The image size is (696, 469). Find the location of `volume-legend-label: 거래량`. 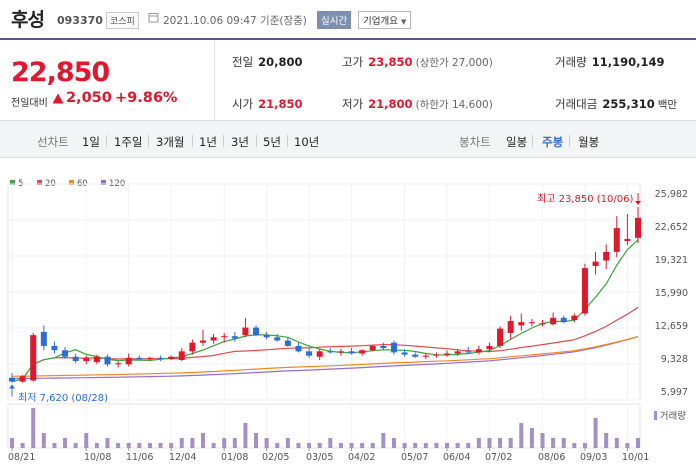

volume-legend-label: 거래량 is located at coordinates (672, 416).